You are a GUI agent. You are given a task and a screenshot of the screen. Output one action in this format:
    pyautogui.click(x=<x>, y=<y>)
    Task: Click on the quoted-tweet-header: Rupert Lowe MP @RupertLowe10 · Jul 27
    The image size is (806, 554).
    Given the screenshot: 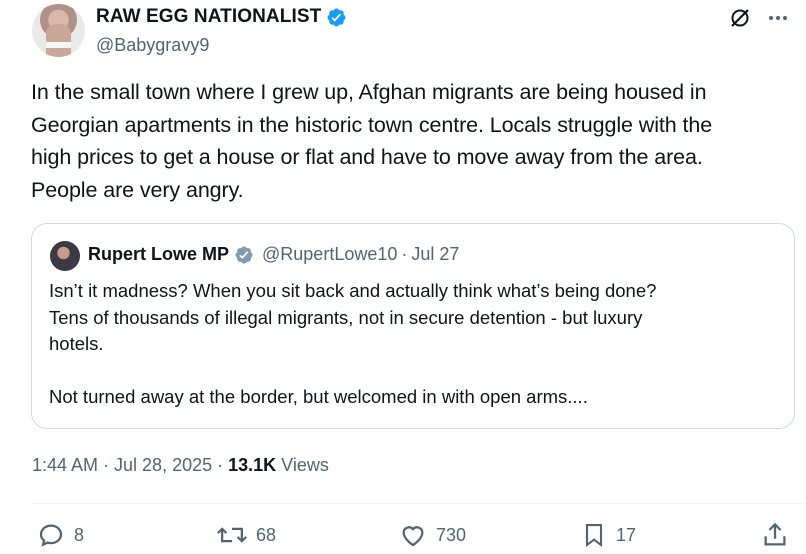 What is the action you would take?
    pyautogui.click(x=273, y=254)
    